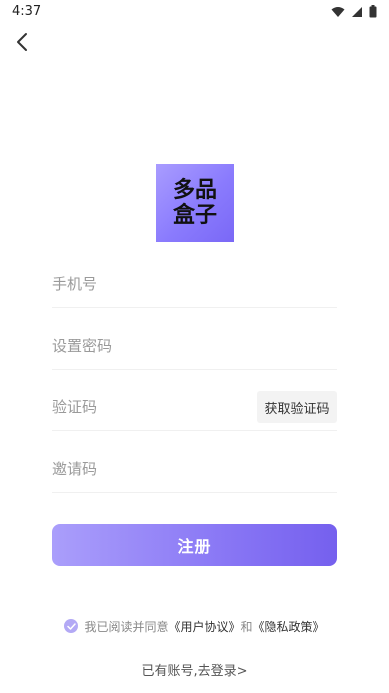 This screenshot has height=693, width=389. What do you see at coordinates (194, 190) in the screenshot?
I see `logo-line-1: 多品` at bounding box center [194, 190].